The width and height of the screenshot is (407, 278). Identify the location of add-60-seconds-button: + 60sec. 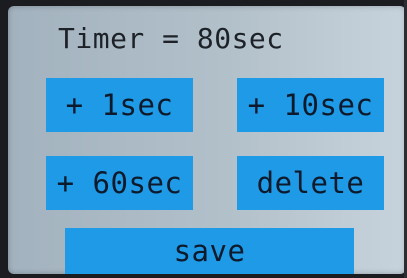
(119, 183).